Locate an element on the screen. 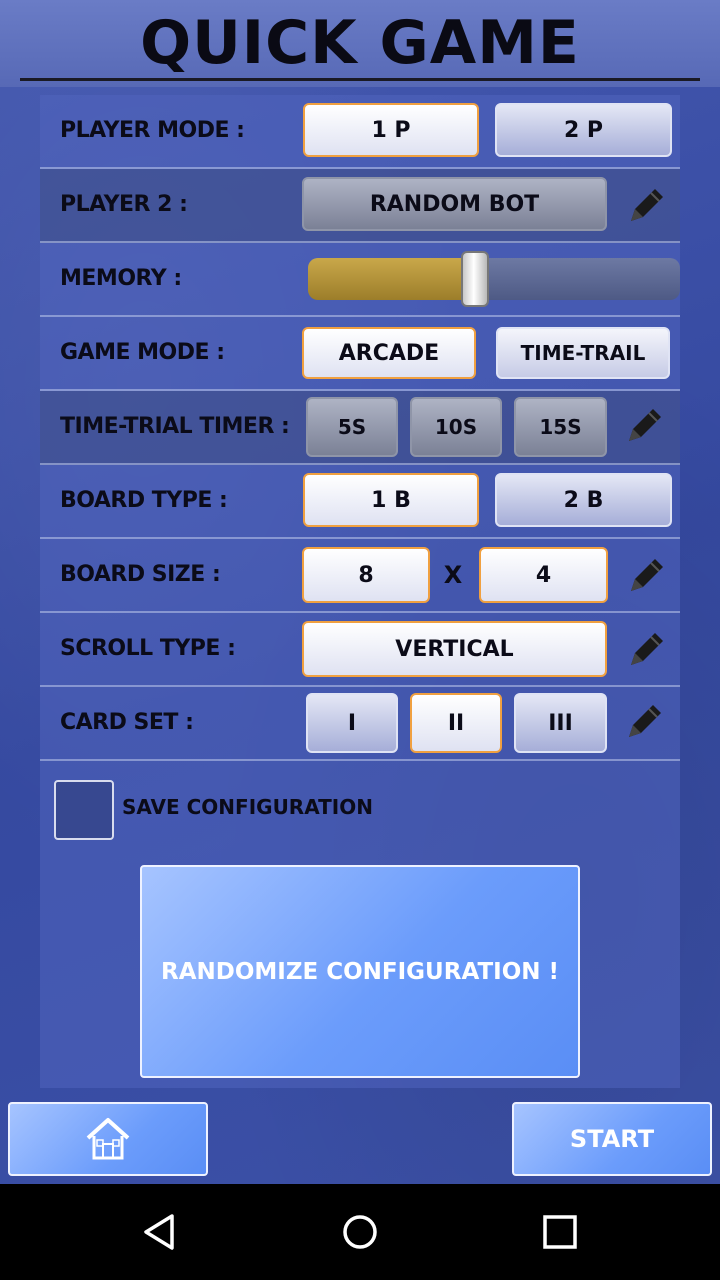  row-time-trial-timer: TIME-TRIAL TIMER : 5S 10S 15S is located at coordinates (360, 428).